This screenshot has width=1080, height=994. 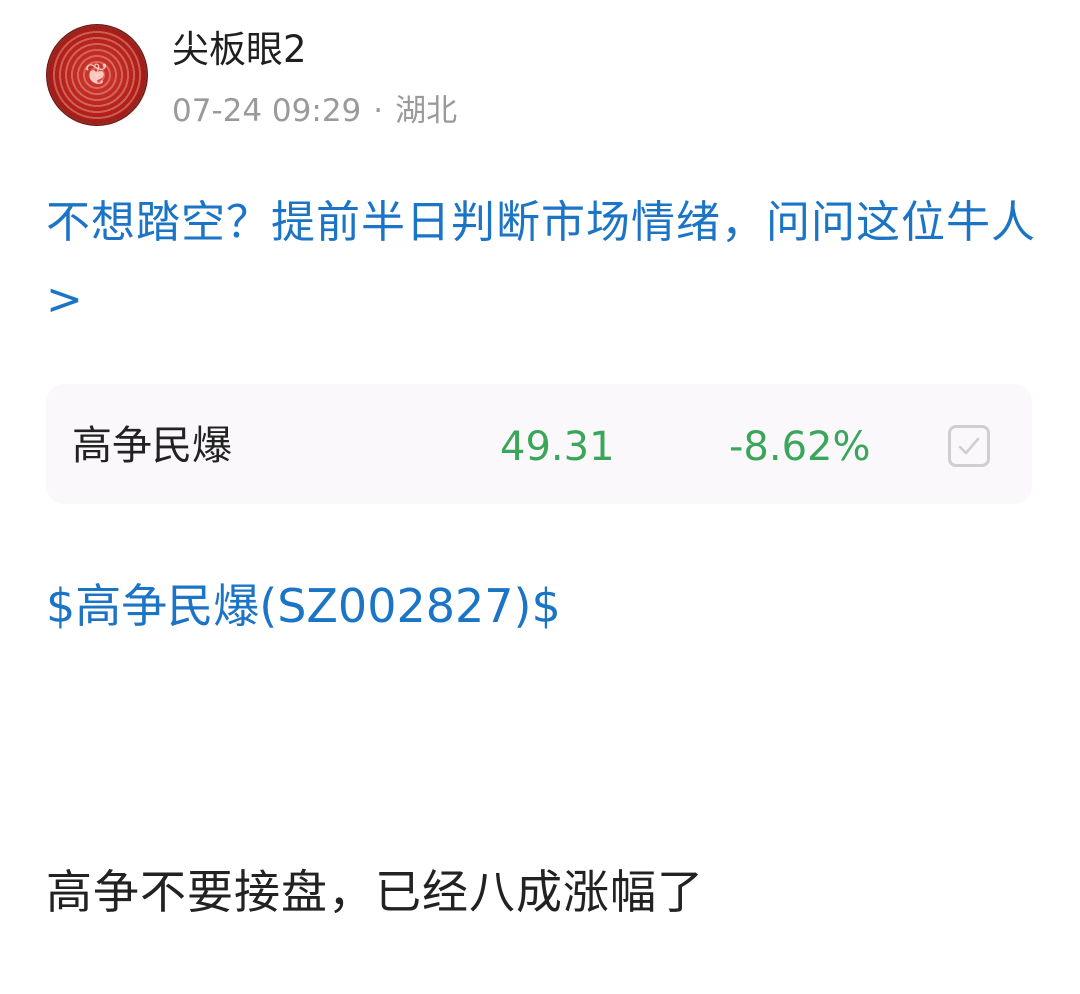 I want to click on stock-quote-card: 高争民爆 49.31 -8.62%, so click(x=539, y=444).